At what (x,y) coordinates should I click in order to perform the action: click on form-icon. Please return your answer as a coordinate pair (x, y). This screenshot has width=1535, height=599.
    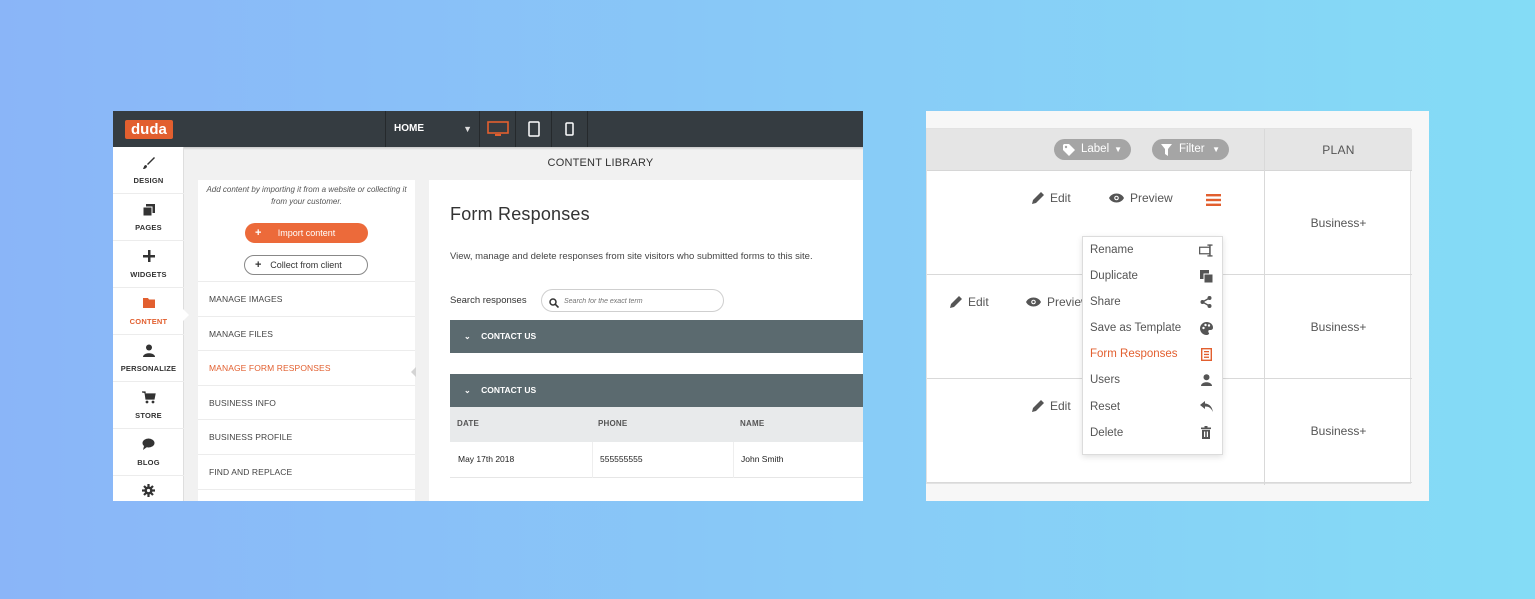
    Looking at the image, I should click on (1206, 354).